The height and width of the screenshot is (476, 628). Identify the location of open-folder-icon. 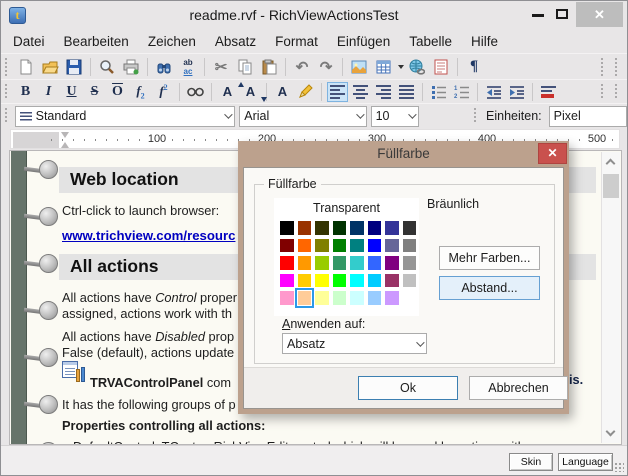
(50, 67).